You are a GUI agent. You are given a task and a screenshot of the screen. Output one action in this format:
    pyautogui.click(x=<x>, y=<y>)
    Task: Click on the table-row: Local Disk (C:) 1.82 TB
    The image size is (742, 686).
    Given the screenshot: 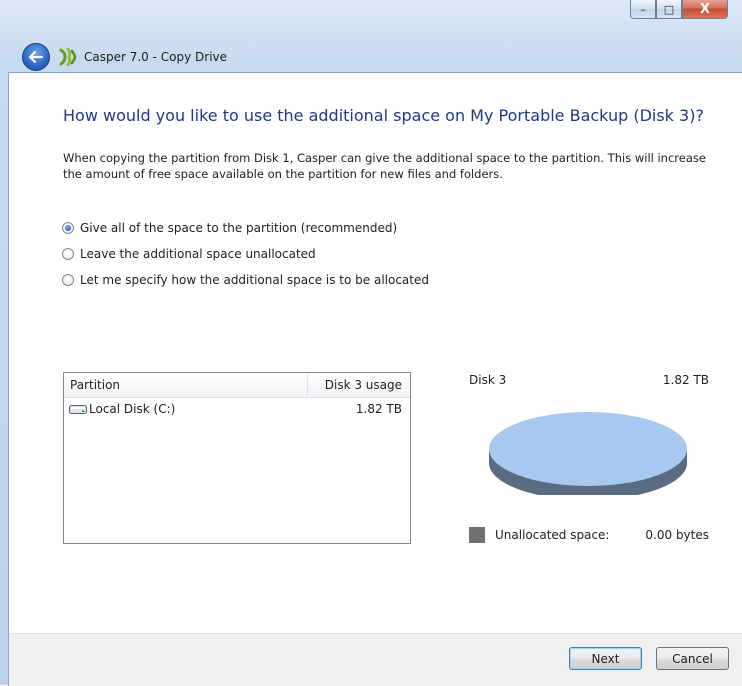 What is the action you would take?
    pyautogui.click(x=237, y=409)
    